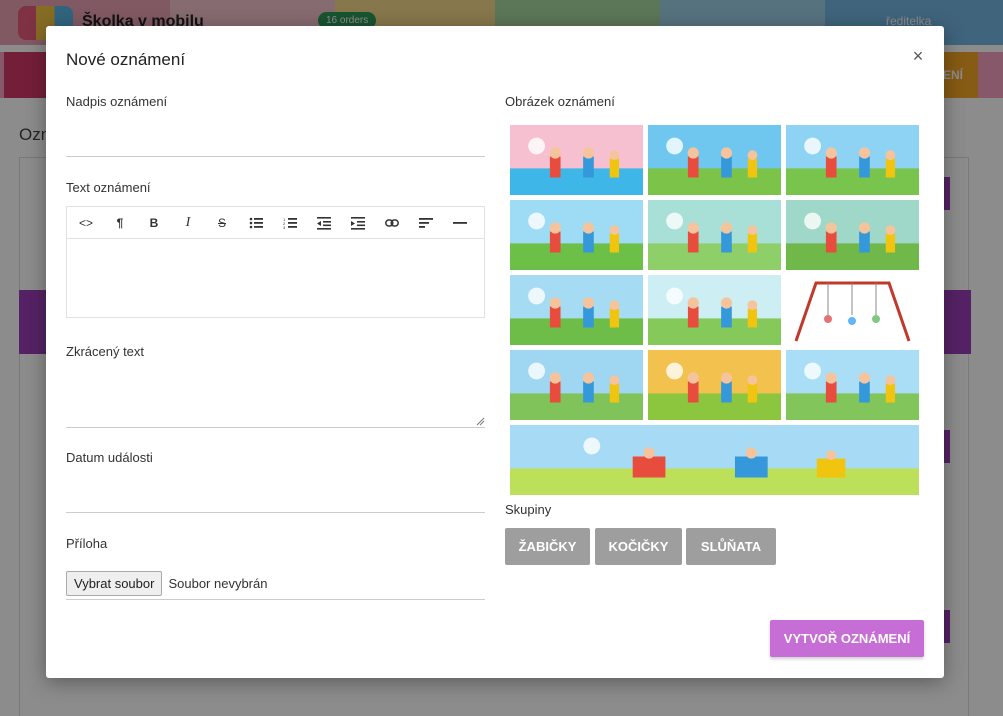 The height and width of the screenshot is (716, 1003). What do you see at coordinates (547, 546) in the screenshot?
I see `group-button-zabicky: ŽABIČKY` at bounding box center [547, 546].